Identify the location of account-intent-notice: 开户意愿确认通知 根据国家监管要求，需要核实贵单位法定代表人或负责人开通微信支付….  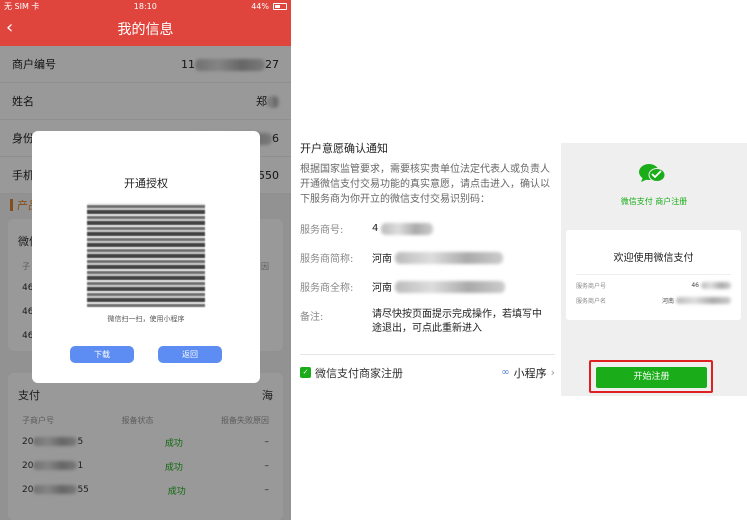
(425, 238).